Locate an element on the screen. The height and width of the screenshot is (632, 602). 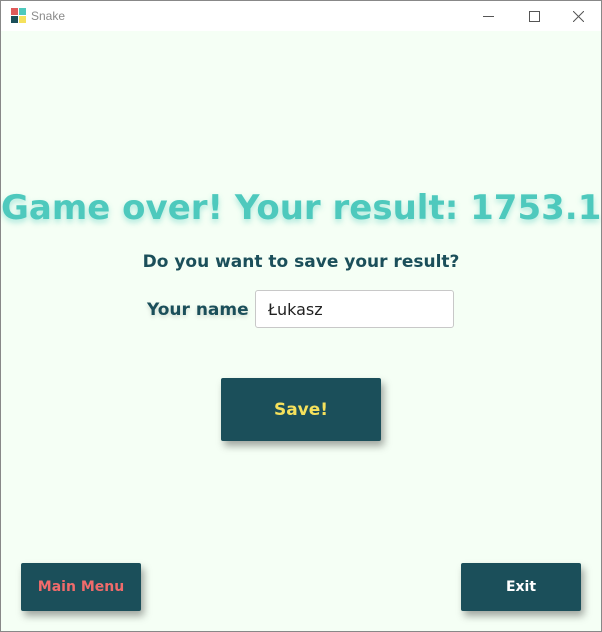
exit-button: Exit is located at coordinates (521, 587).